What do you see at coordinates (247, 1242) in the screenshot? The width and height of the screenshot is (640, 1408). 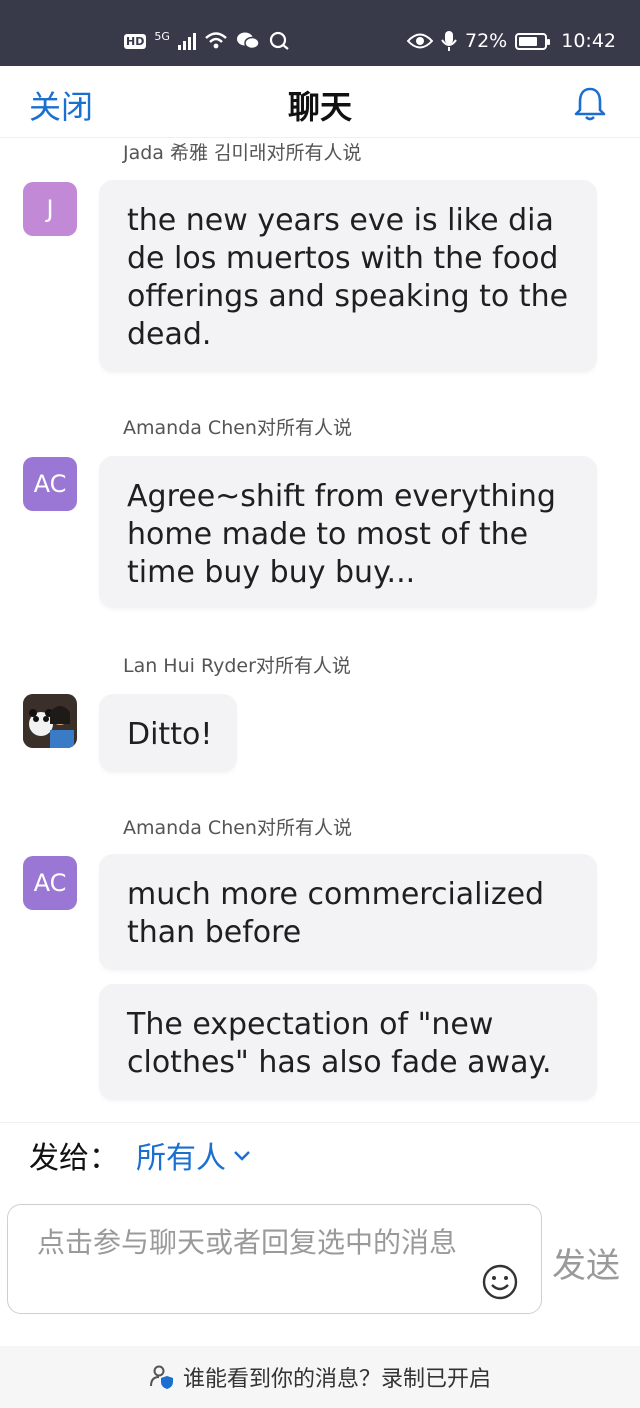 I see `message-input-placeholder: 点击参与聊天或者回复选中的消息` at bounding box center [247, 1242].